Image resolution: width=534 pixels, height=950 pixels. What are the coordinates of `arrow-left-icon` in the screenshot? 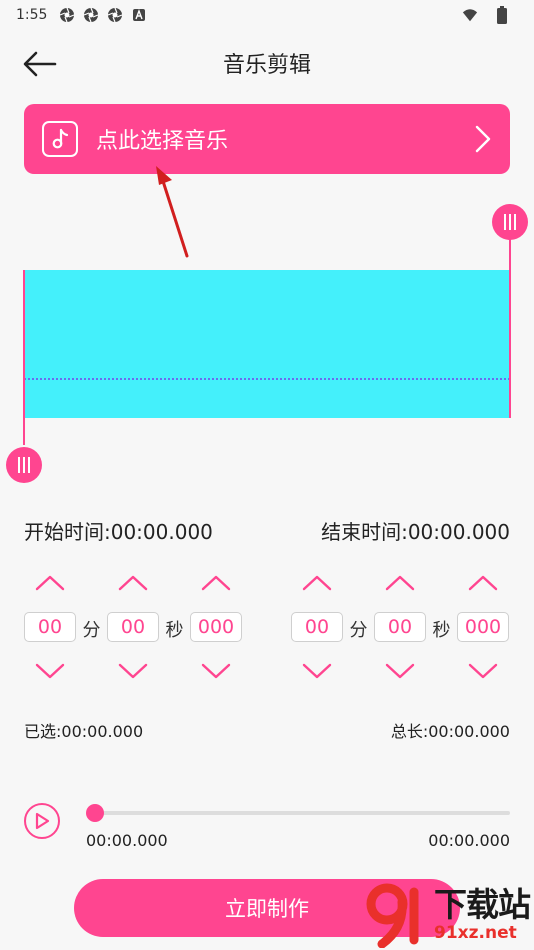 It's located at (40, 64).